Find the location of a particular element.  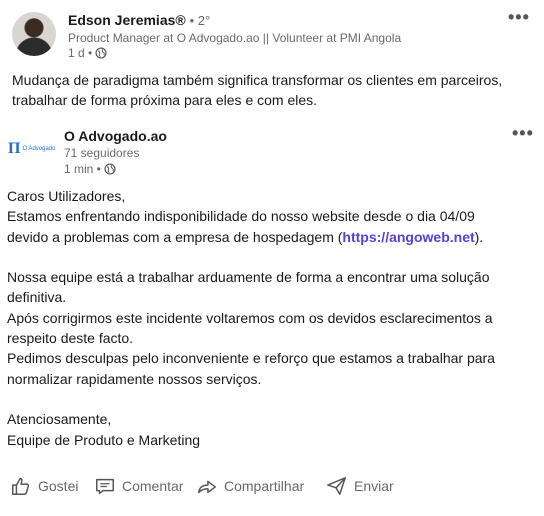

author-name-text: Edson Jeremias® is located at coordinates (127, 20).